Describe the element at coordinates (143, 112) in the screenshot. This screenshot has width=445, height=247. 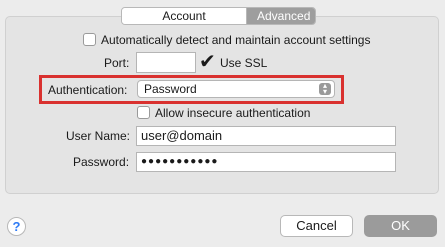
I see `allow-insecure-checkbox` at that location.